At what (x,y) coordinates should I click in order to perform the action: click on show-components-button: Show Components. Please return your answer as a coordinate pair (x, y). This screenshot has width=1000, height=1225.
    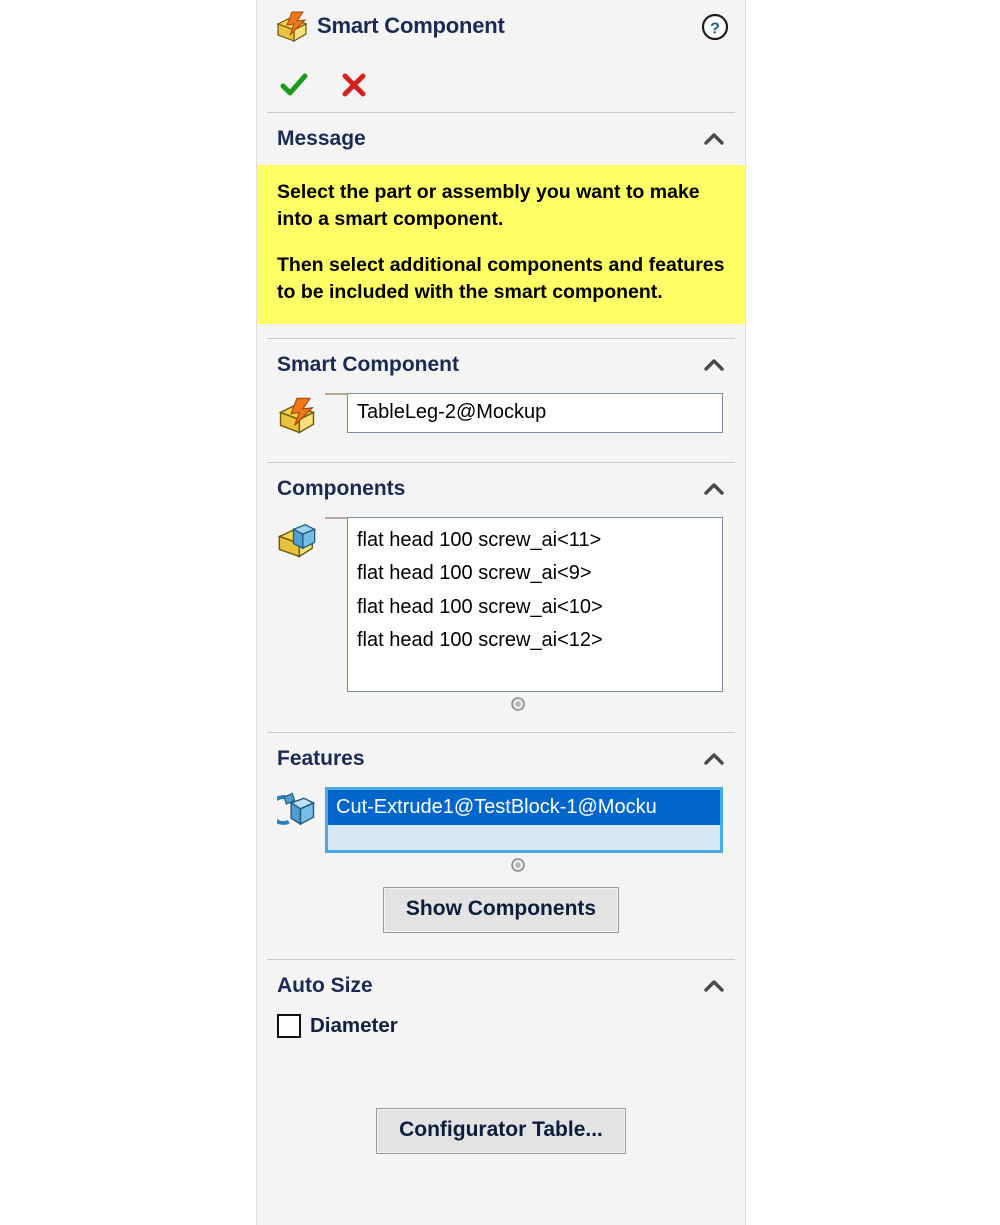
    Looking at the image, I should click on (501, 909).